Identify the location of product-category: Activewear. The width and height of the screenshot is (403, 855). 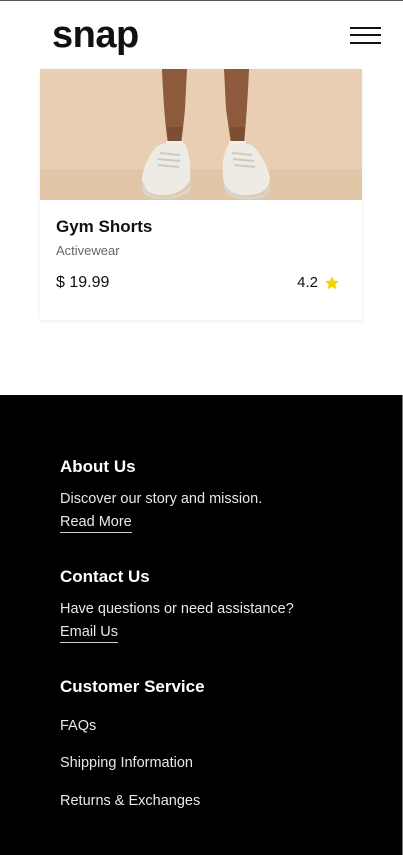
(88, 250).